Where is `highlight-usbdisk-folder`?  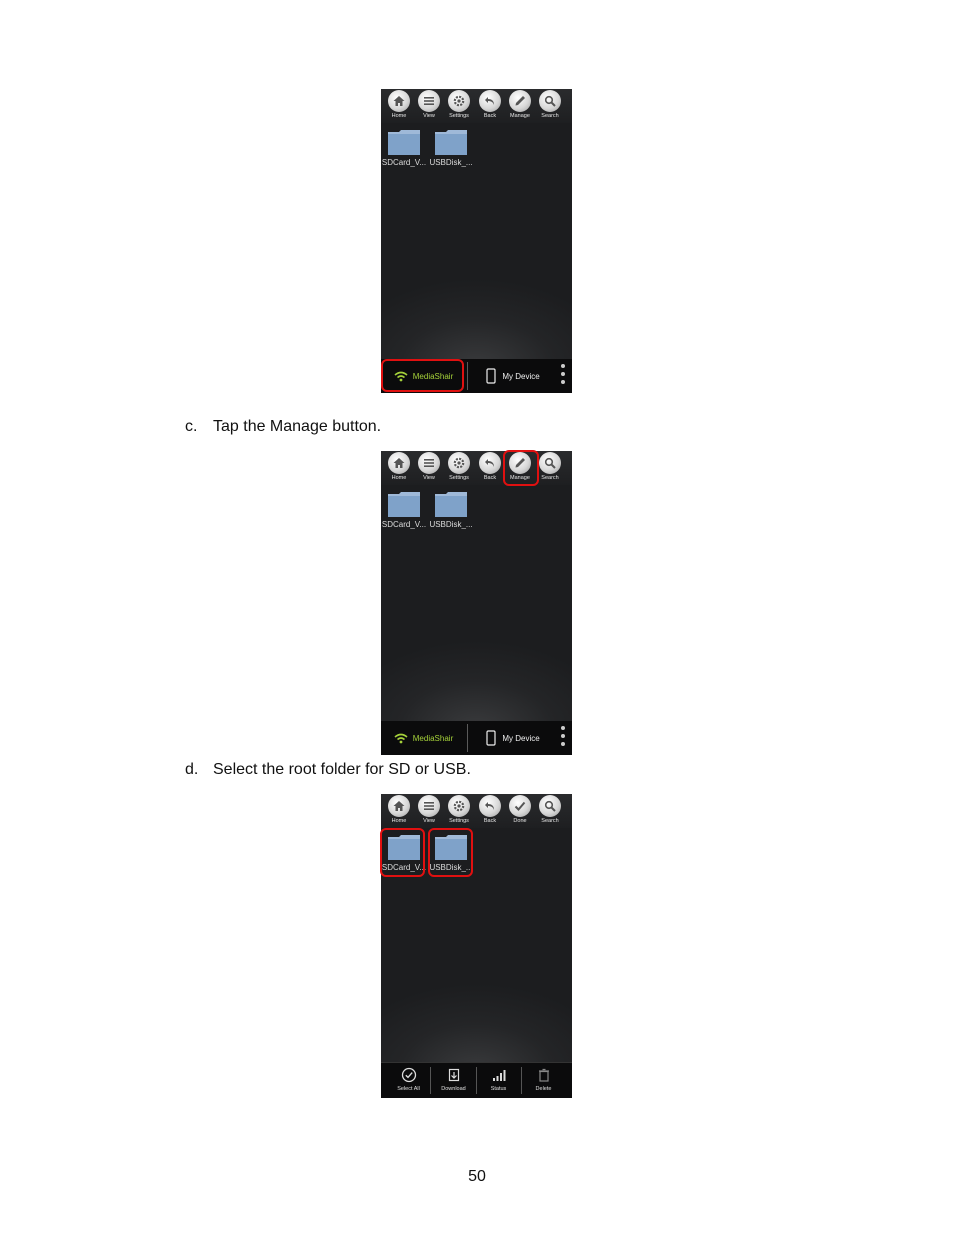 highlight-usbdisk-folder is located at coordinates (450, 852).